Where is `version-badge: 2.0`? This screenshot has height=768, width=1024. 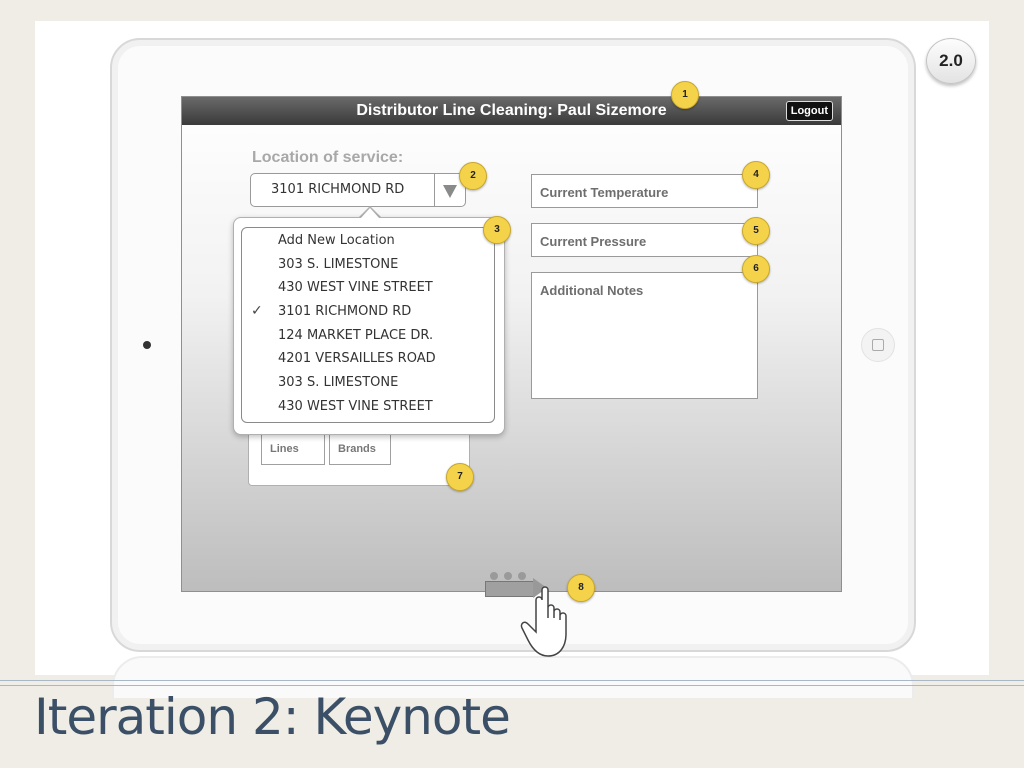 version-badge: 2.0 is located at coordinates (951, 61).